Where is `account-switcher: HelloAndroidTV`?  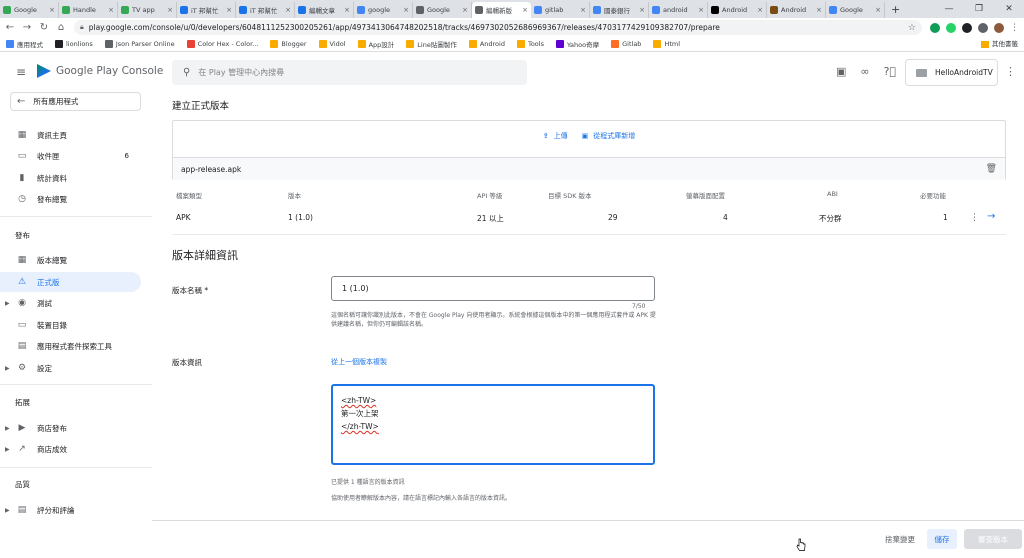
account-switcher: HelloAndroidTV is located at coordinates (951, 72).